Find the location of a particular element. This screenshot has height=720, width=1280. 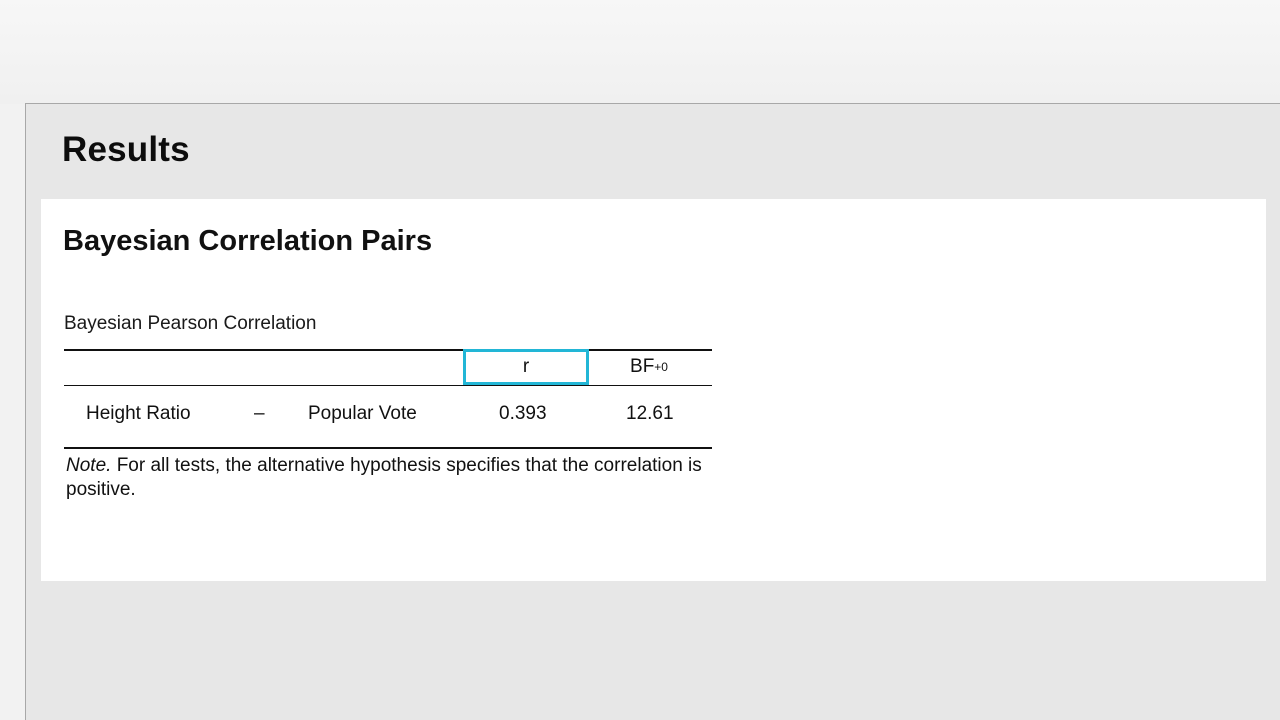

table-caption: Bayesian Pearson Correlation is located at coordinates (190, 324).